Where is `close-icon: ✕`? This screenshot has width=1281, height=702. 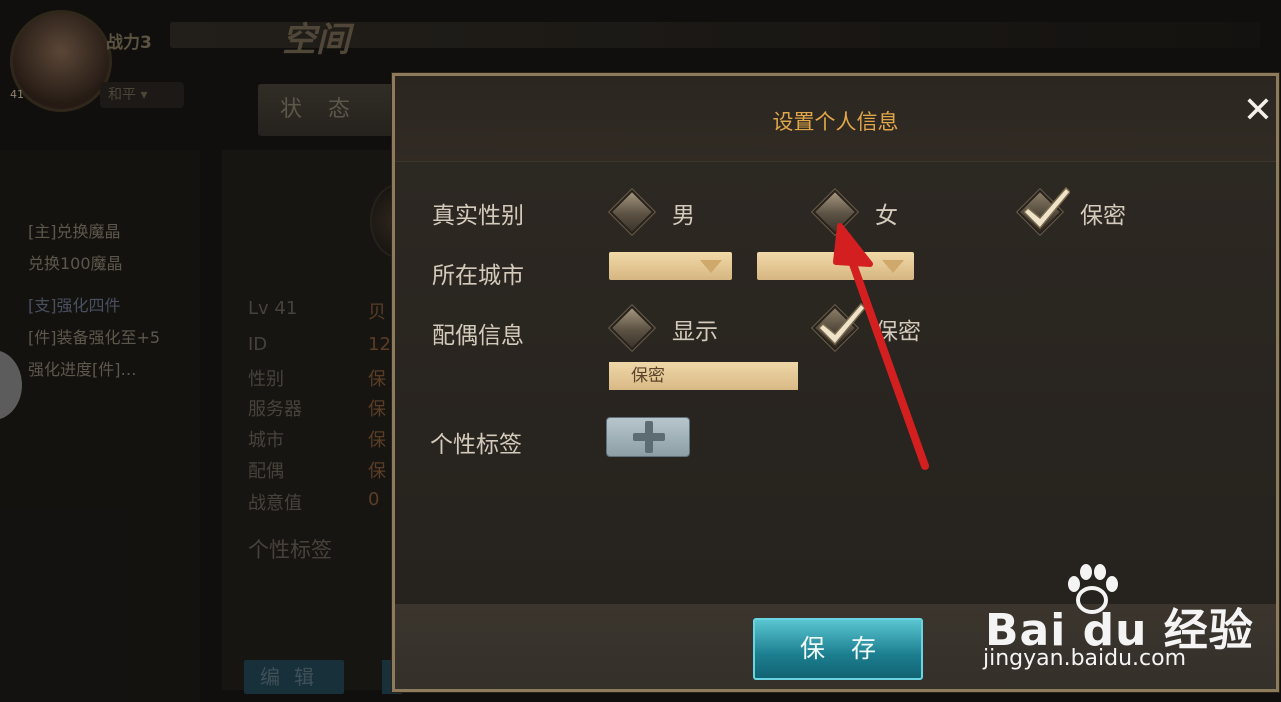
close-icon: ✕ is located at coordinates (1258, 111).